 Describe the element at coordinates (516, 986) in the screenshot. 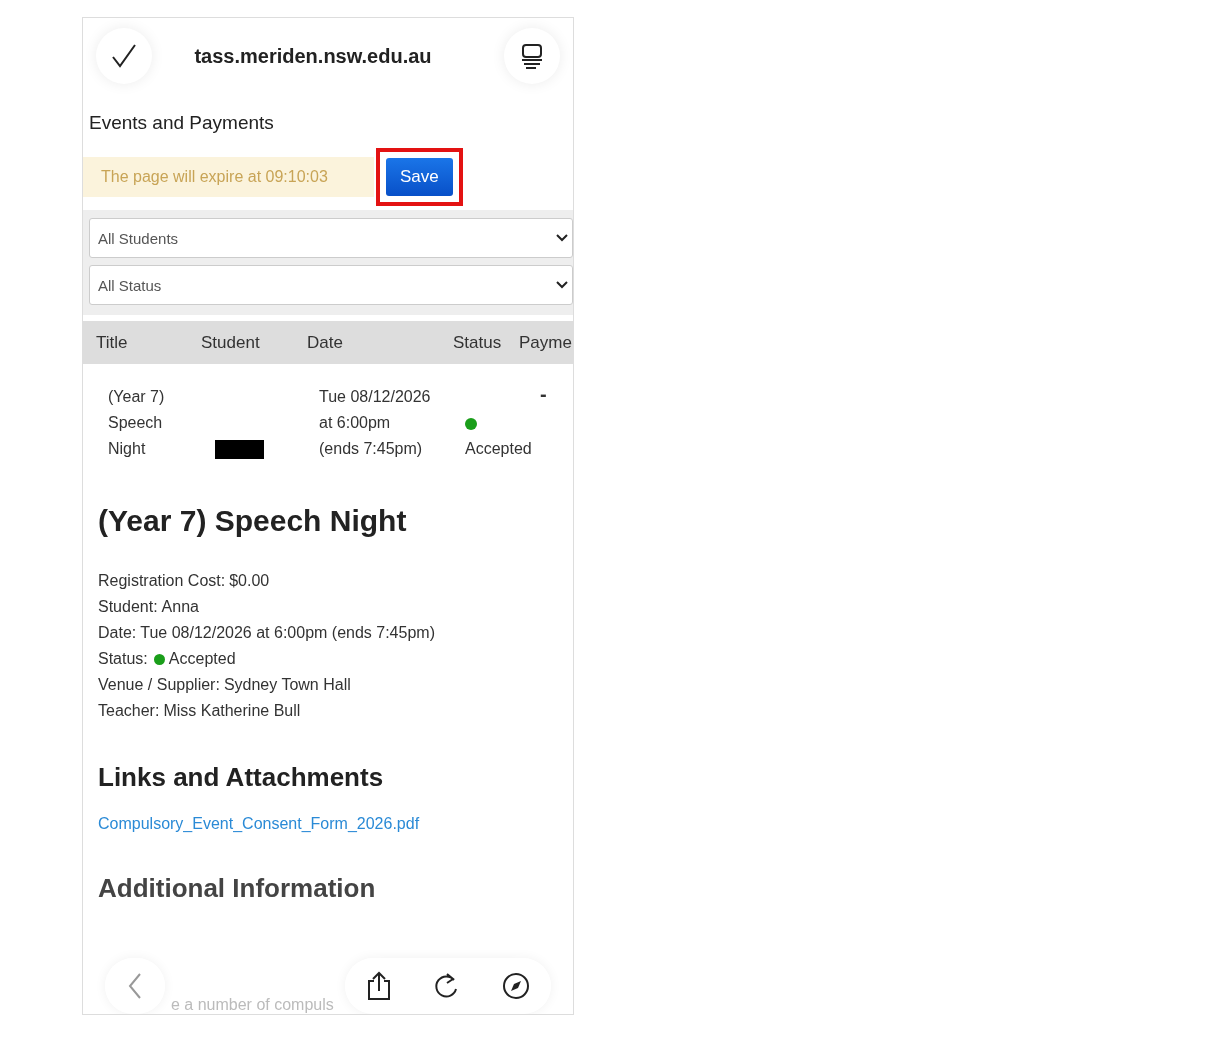

I see `compass-icon` at that location.